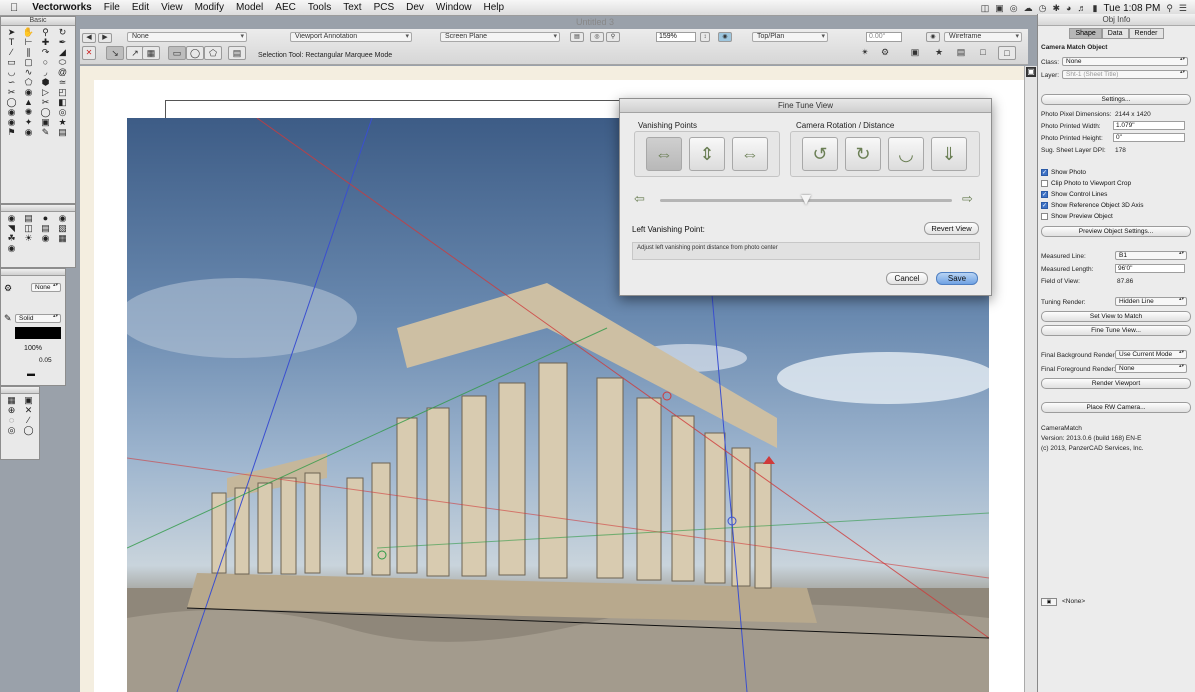  Describe the element at coordinates (1169, 8) in the screenshot. I see `spotlight-search-icon: ⚲` at that location.